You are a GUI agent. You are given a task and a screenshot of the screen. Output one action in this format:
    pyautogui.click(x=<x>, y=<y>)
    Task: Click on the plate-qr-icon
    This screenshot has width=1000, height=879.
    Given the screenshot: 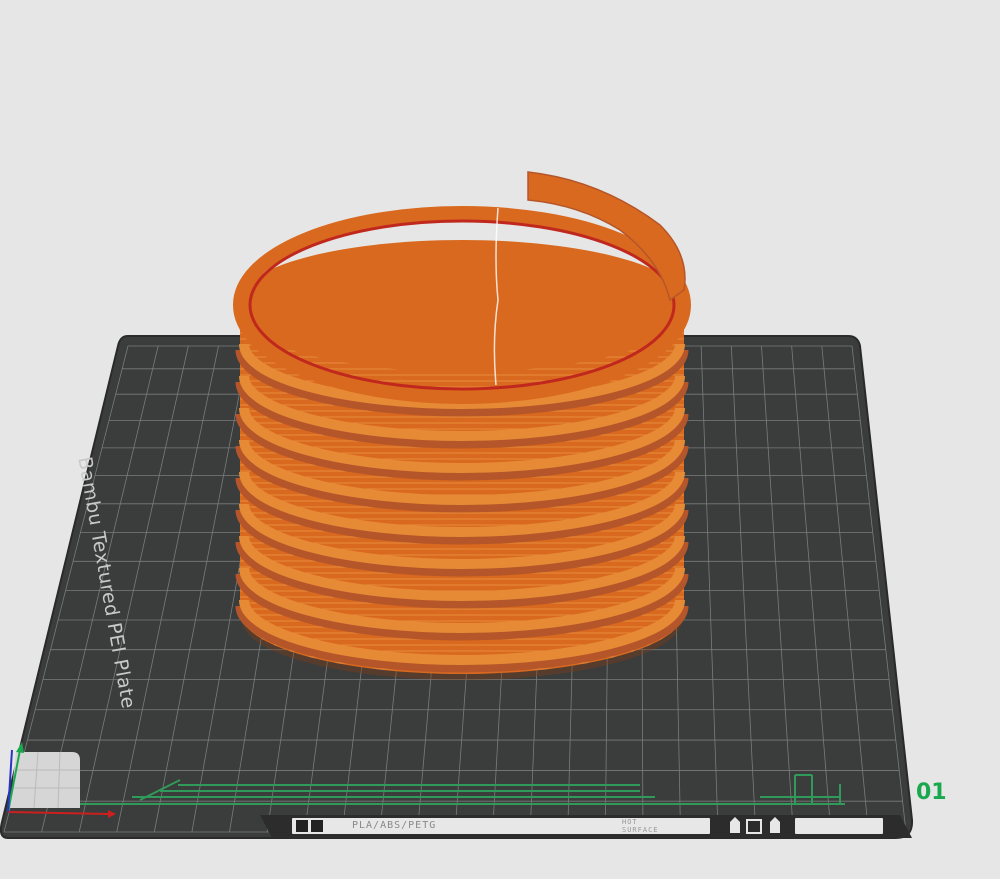 What is the action you would take?
    pyautogui.click(x=302, y=826)
    